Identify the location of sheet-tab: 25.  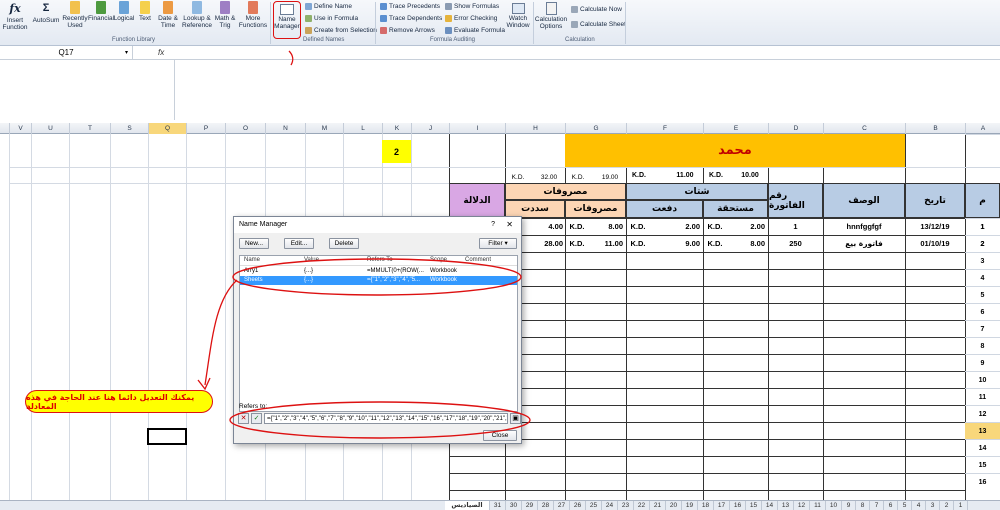
(594, 505).